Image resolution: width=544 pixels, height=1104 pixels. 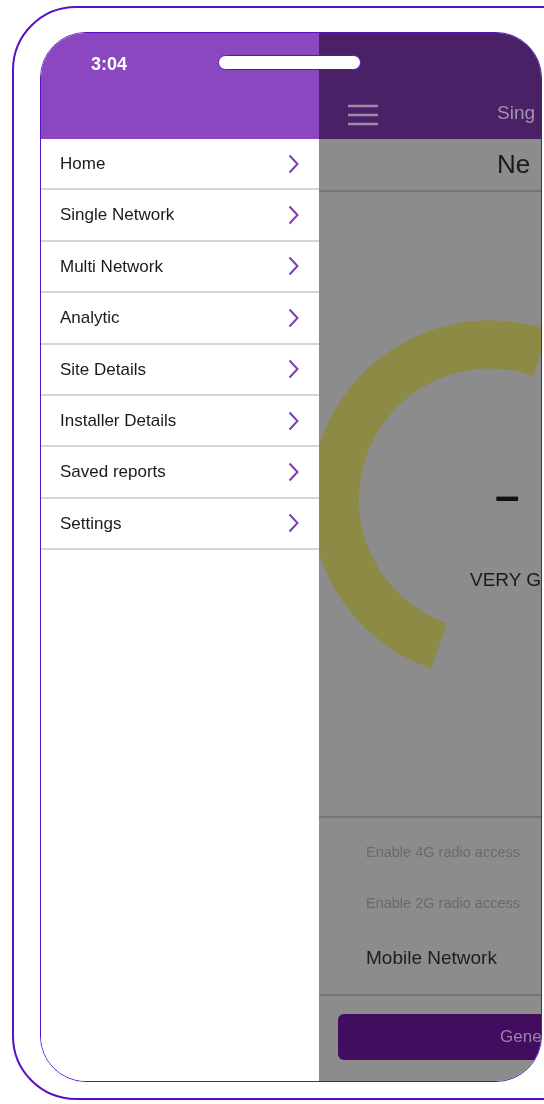 What do you see at coordinates (507, 496) in the screenshot?
I see `gauge-value: –` at bounding box center [507, 496].